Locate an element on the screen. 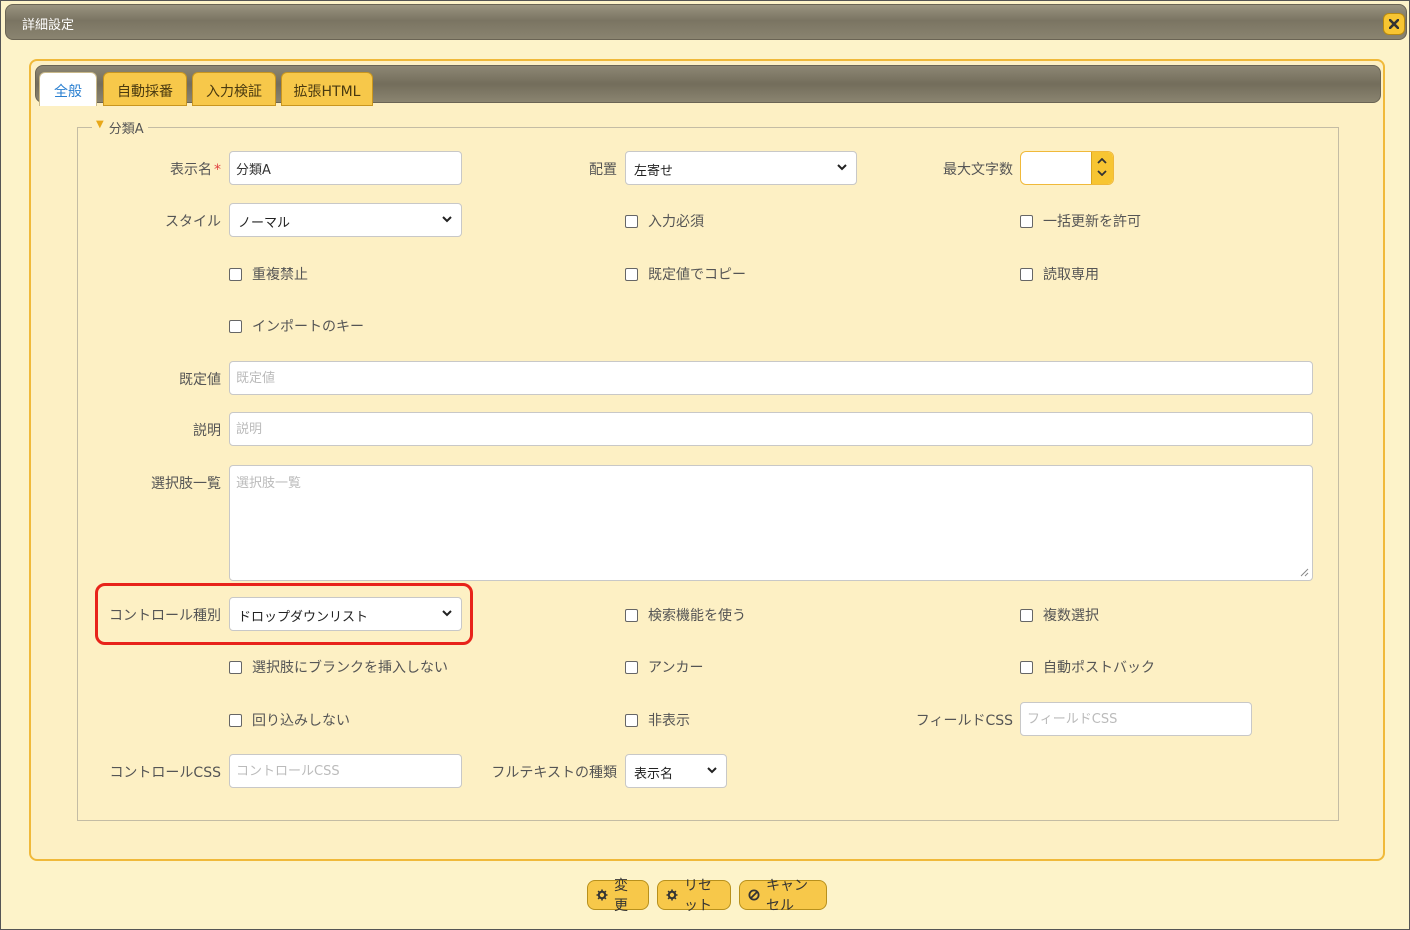 The image size is (1410, 930). tab-input-validation: 入力検証 is located at coordinates (234, 89).